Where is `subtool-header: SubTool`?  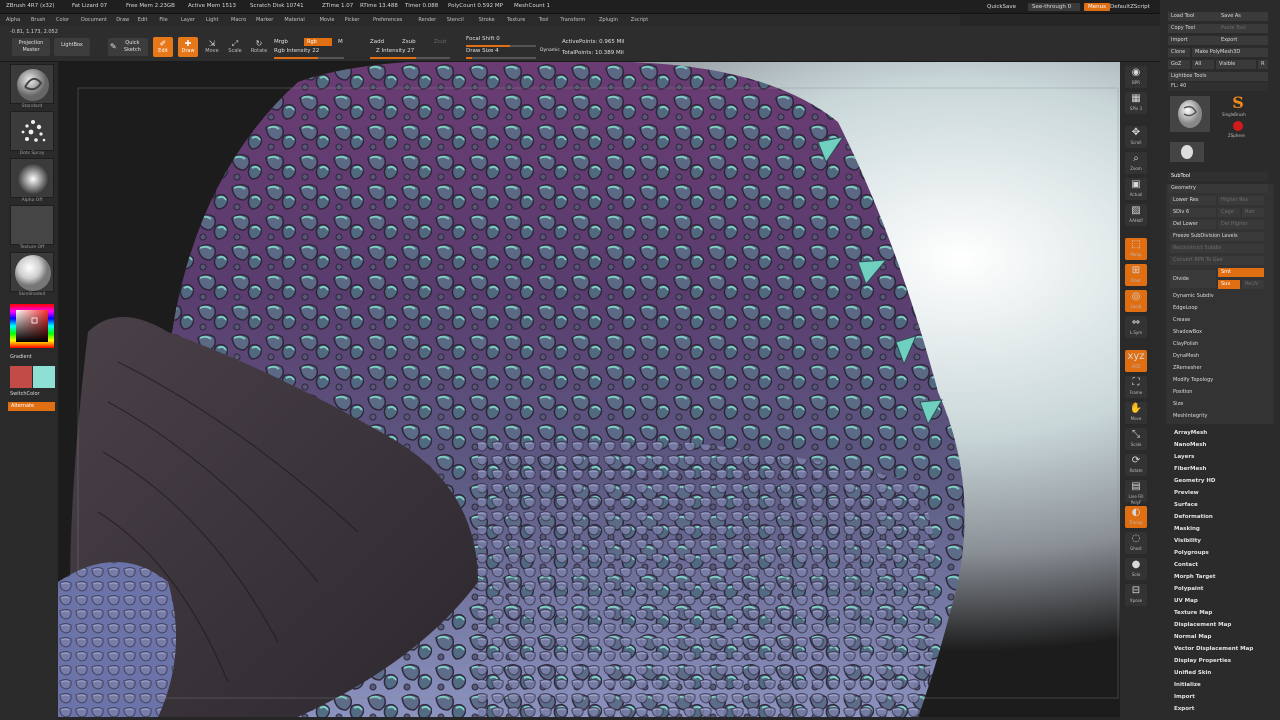
subtool-header: SubTool is located at coordinates (1218, 176).